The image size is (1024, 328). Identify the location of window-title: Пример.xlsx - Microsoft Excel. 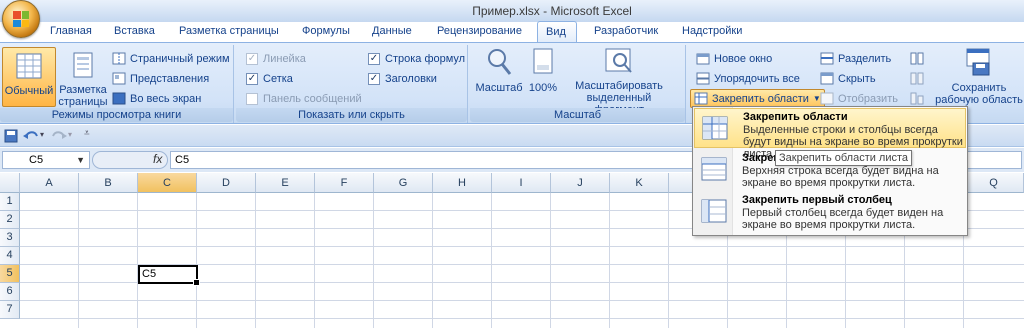
(552, 11).